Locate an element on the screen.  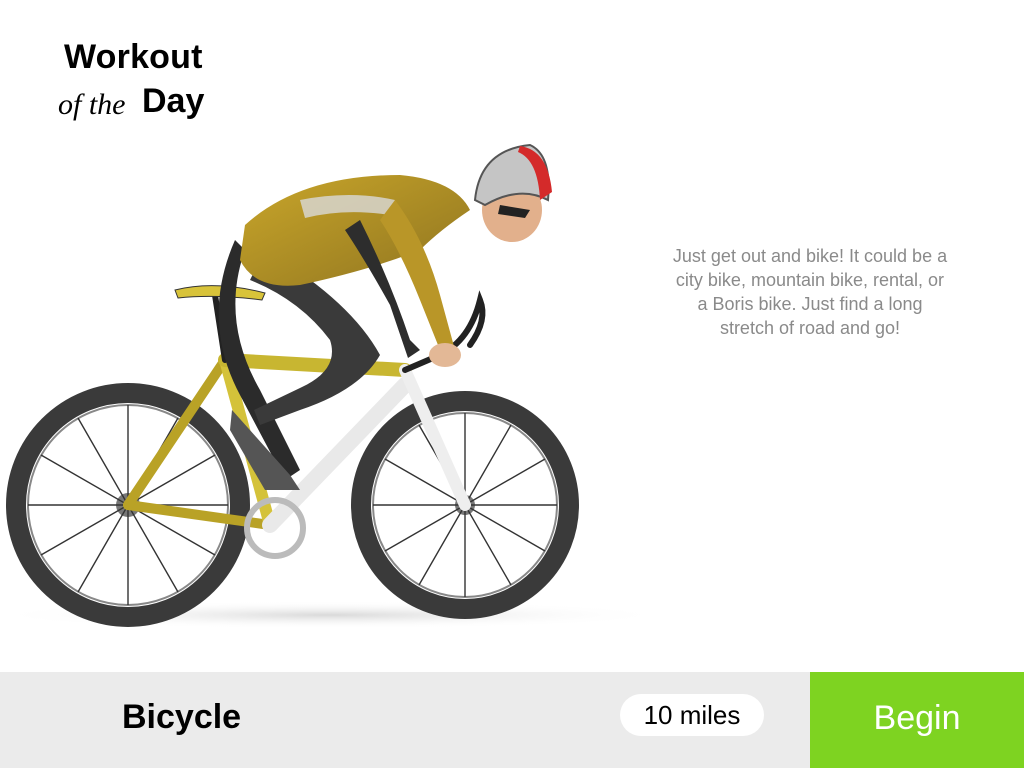
distance-badge: 10 miles is located at coordinates (692, 715).